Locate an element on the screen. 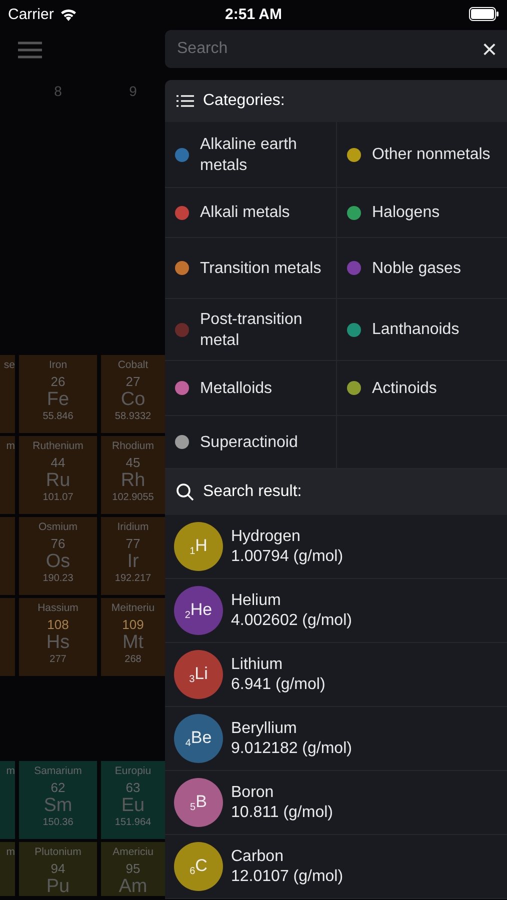 The height and width of the screenshot is (900, 507). search-field: Search × is located at coordinates (336, 49).